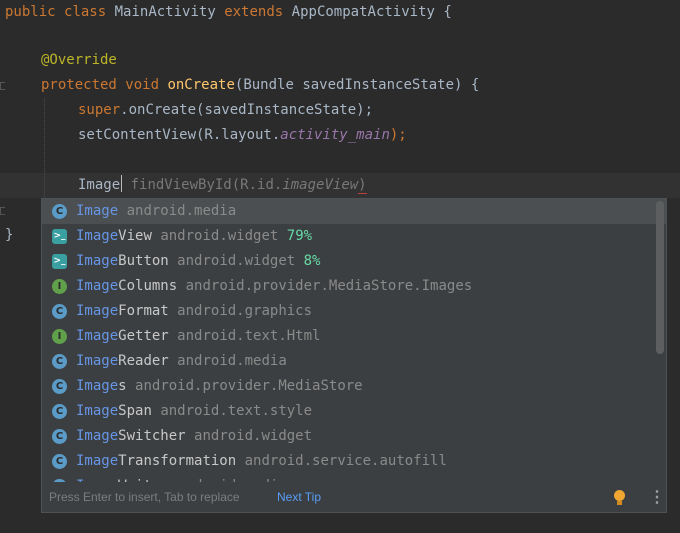  I want to click on code-line-set-content-view: setContentView(R.layout.activity_main);, so click(242, 135).